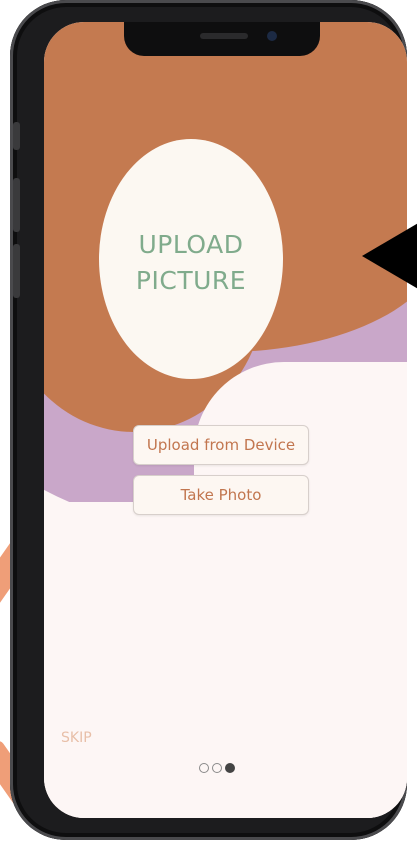 This screenshot has width=417, height=846. I want to click on upload-picture-circle: UPLOAD PICTURE, so click(191, 259).